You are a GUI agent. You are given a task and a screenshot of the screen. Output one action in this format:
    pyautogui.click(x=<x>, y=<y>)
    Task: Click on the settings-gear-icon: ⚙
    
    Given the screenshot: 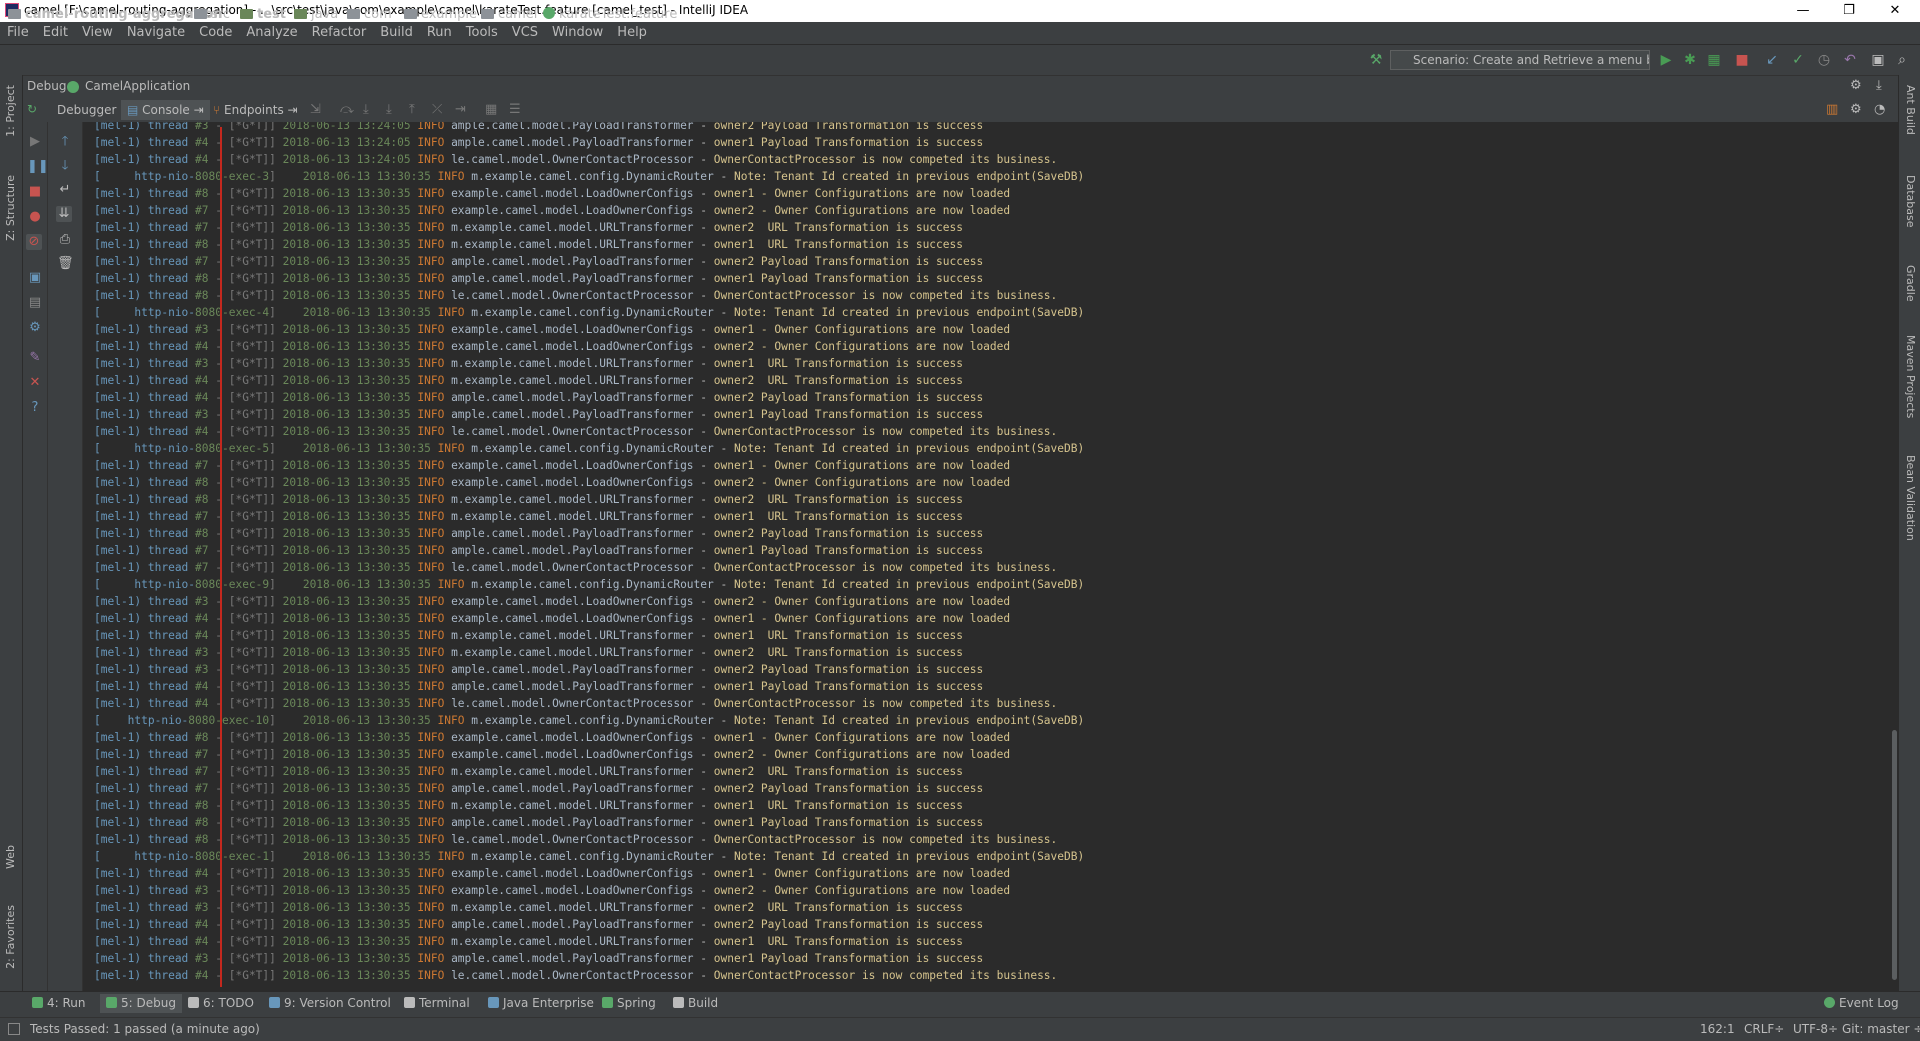 What is the action you would take?
    pyautogui.click(x=1856, y=85)
    